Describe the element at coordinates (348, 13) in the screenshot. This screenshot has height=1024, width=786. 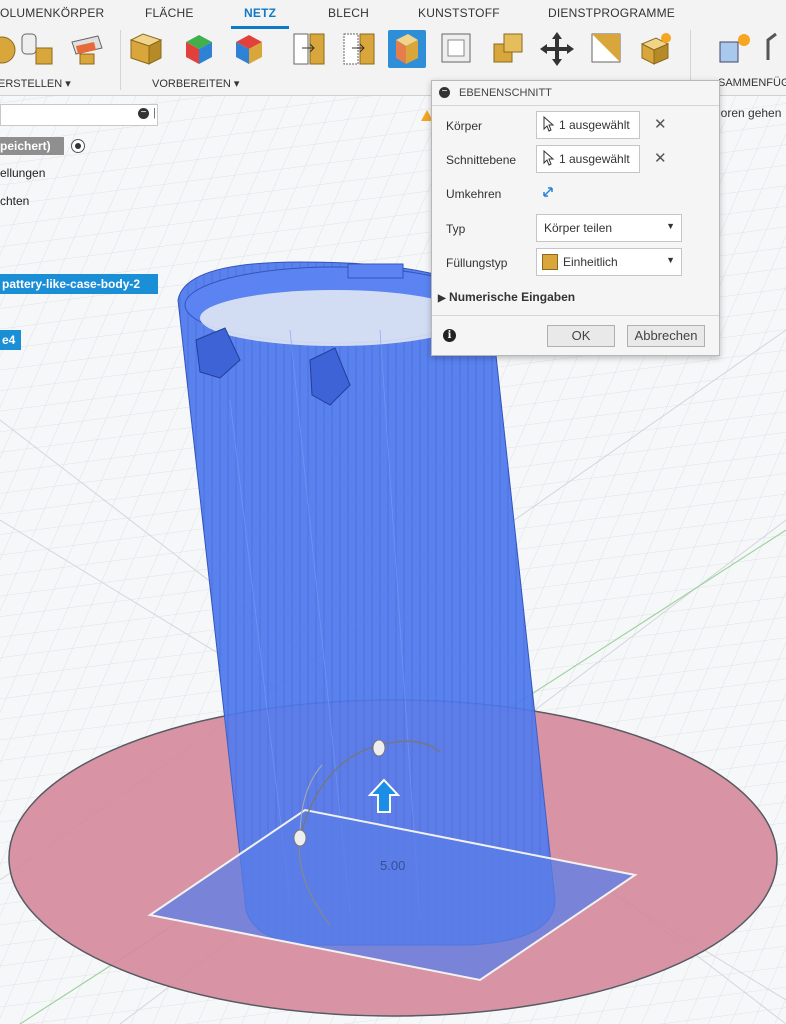
I see `tab-blech: BLECH` at that location.